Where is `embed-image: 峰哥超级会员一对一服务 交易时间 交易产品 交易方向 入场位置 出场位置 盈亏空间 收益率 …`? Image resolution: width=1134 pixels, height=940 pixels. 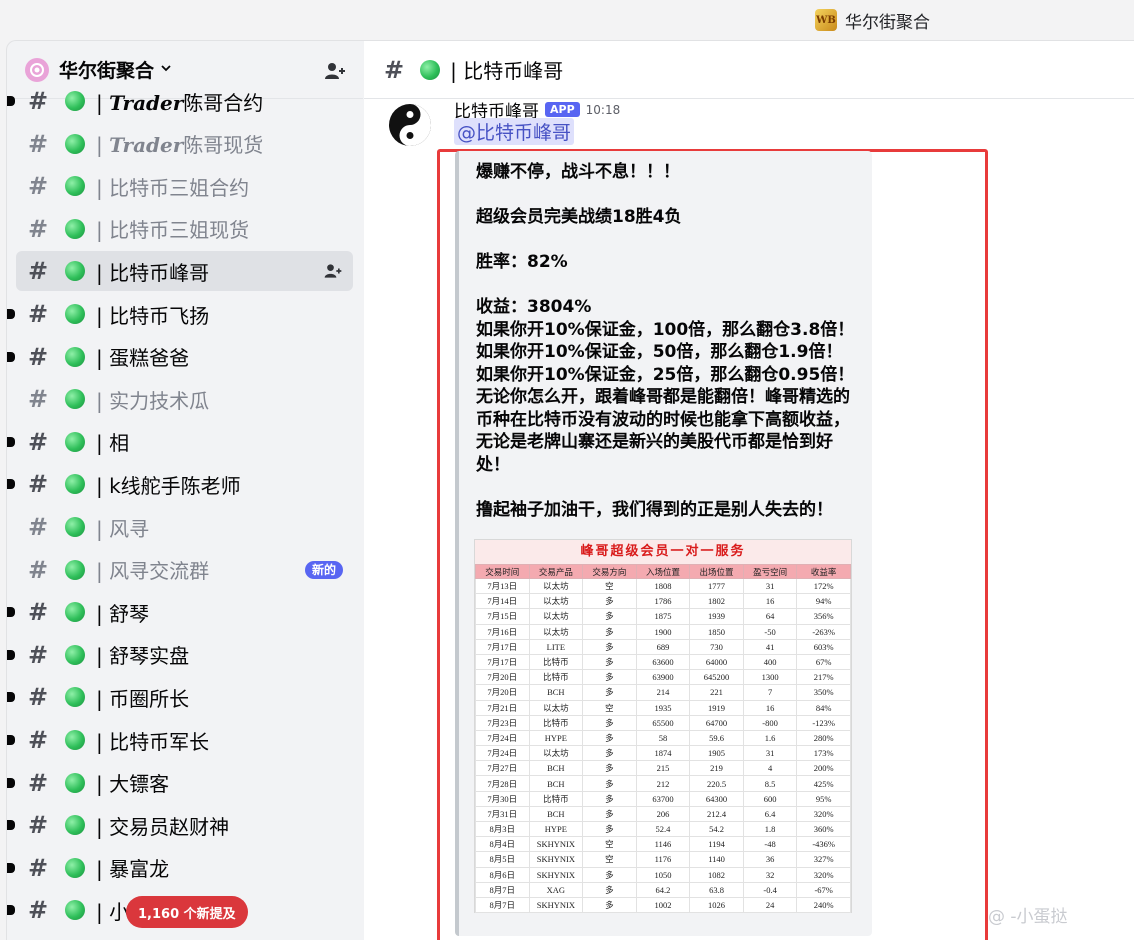
embed-image: 峰哥超级会员一对一服务 交易时间 交易产品 交易方向 入场位置 出场位置 盈亏空间 收益率 … is located at coordinates (663, 726).